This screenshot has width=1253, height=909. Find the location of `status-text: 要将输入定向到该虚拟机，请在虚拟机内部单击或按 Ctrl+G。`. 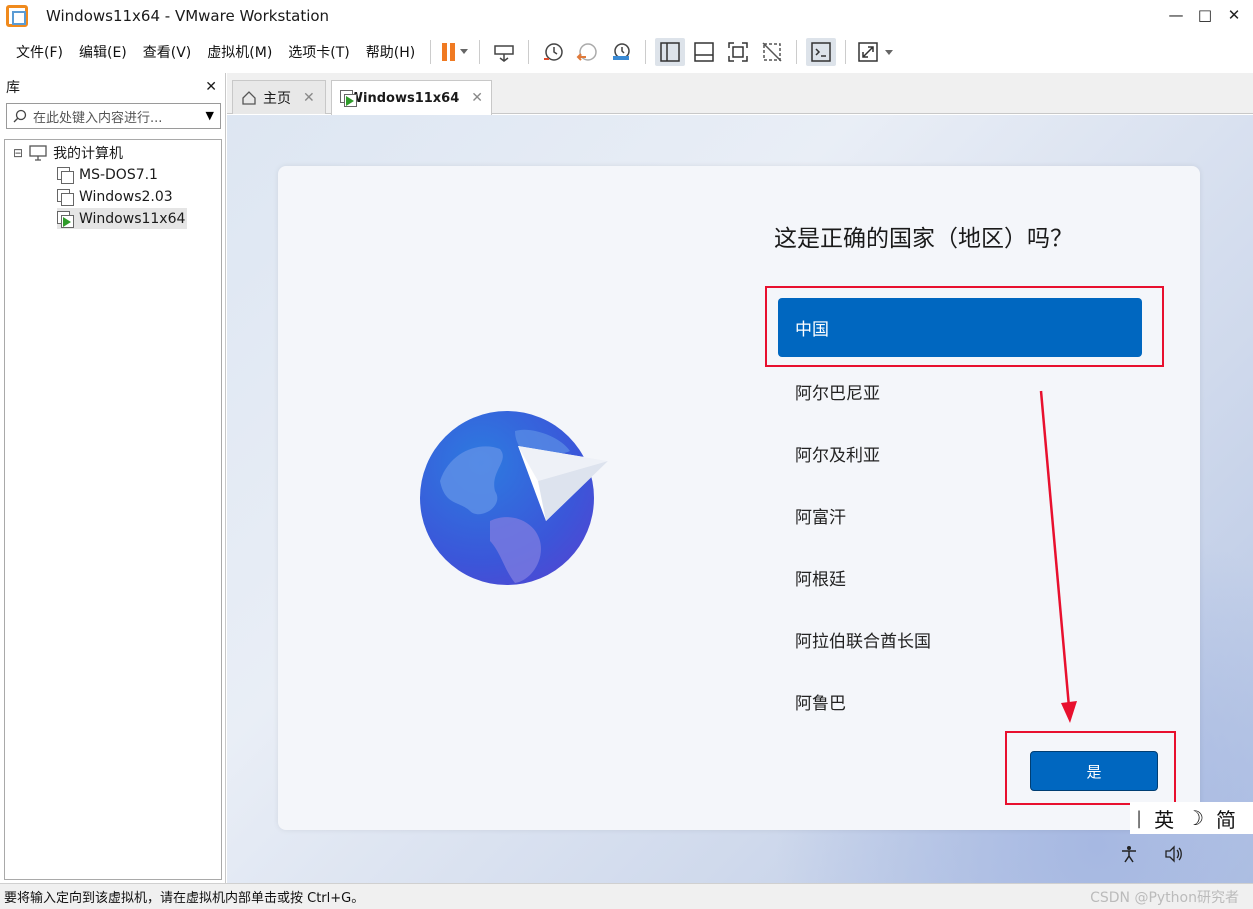

status-text: 要将输入定向到该虚拟机，请在虚拟机内部单击或按 Ctrl+G。 is located at coordinates (184, 898).